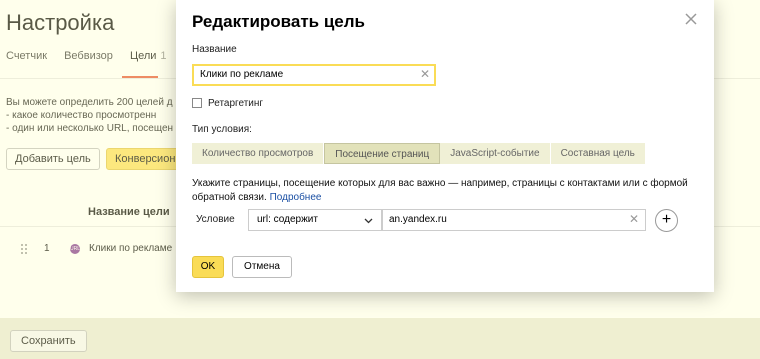  What do you see at coordinates (214, 49) in the screenshot?
I see `name-label: Название` at bounding box center [214, 49].